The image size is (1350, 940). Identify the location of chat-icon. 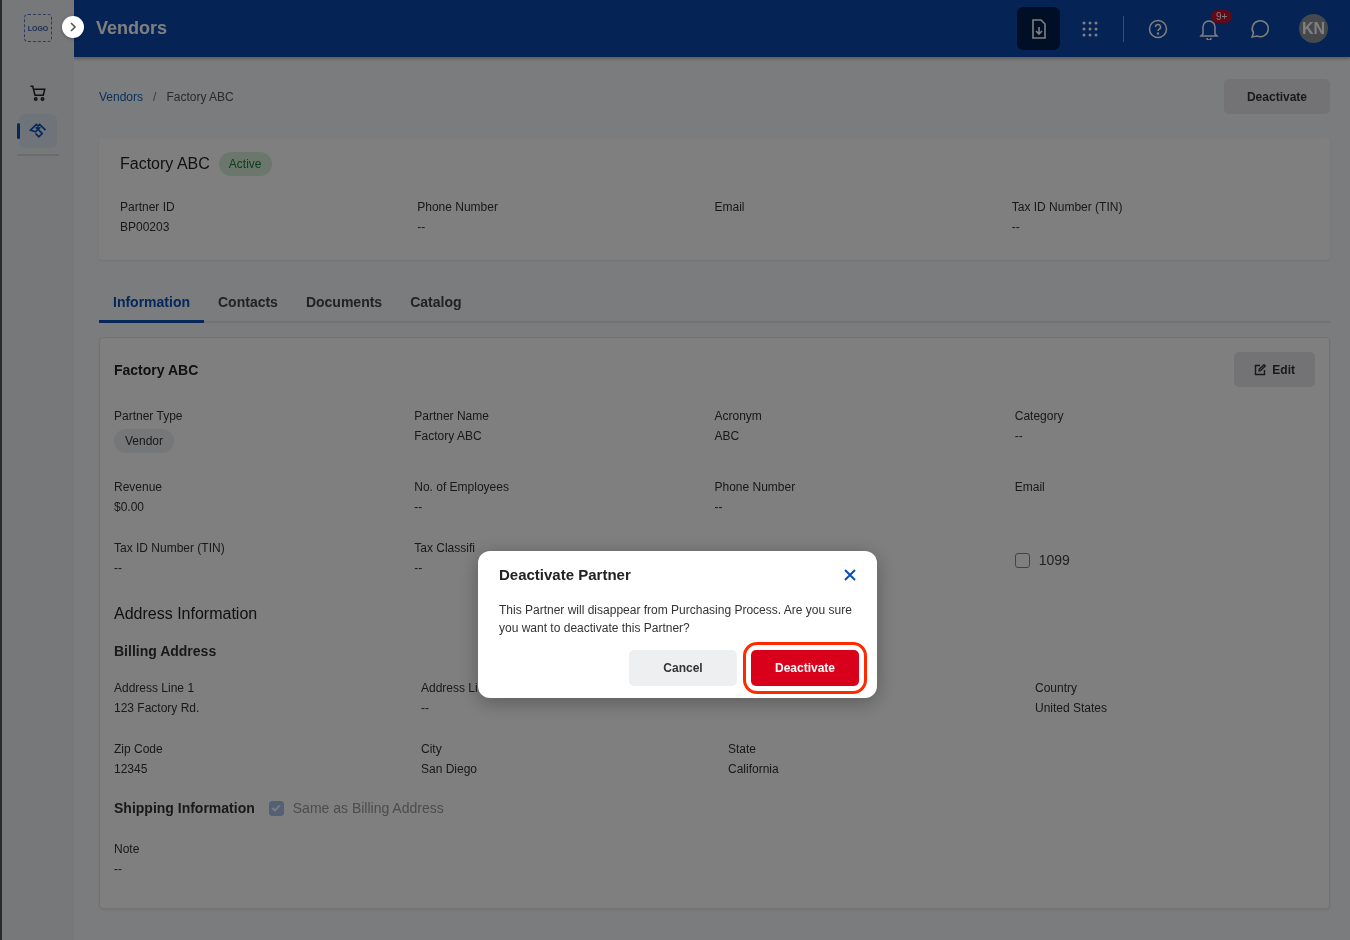
(1259, 28).